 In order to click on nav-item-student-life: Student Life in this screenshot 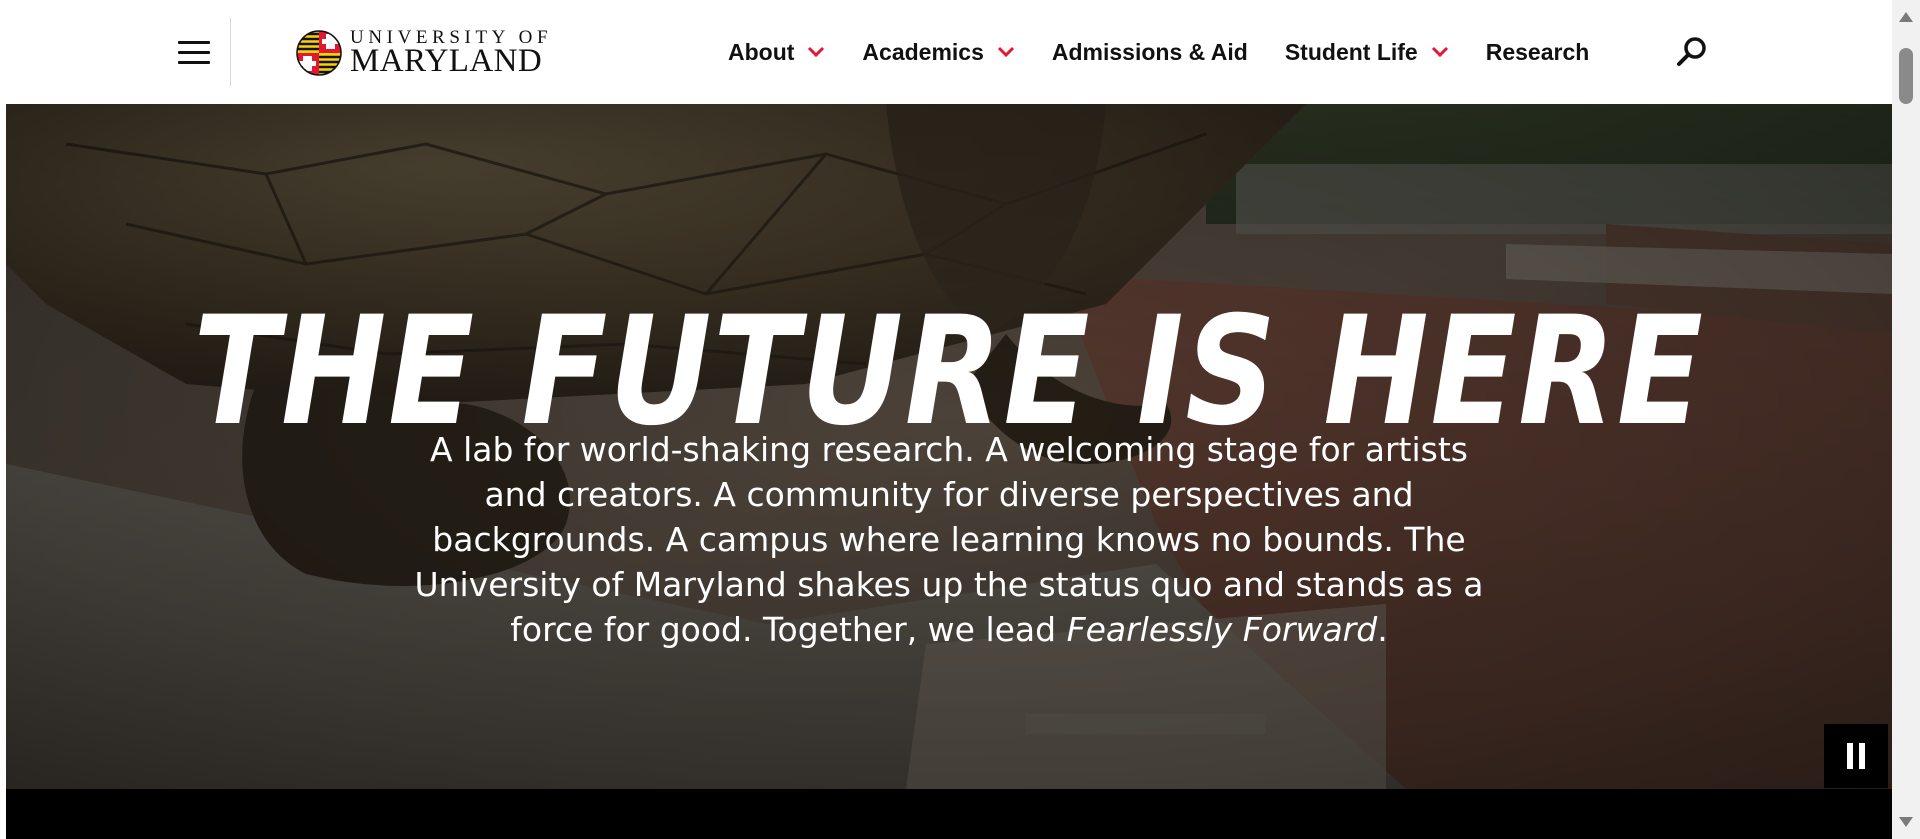, I will do `click(1367, 52)`.